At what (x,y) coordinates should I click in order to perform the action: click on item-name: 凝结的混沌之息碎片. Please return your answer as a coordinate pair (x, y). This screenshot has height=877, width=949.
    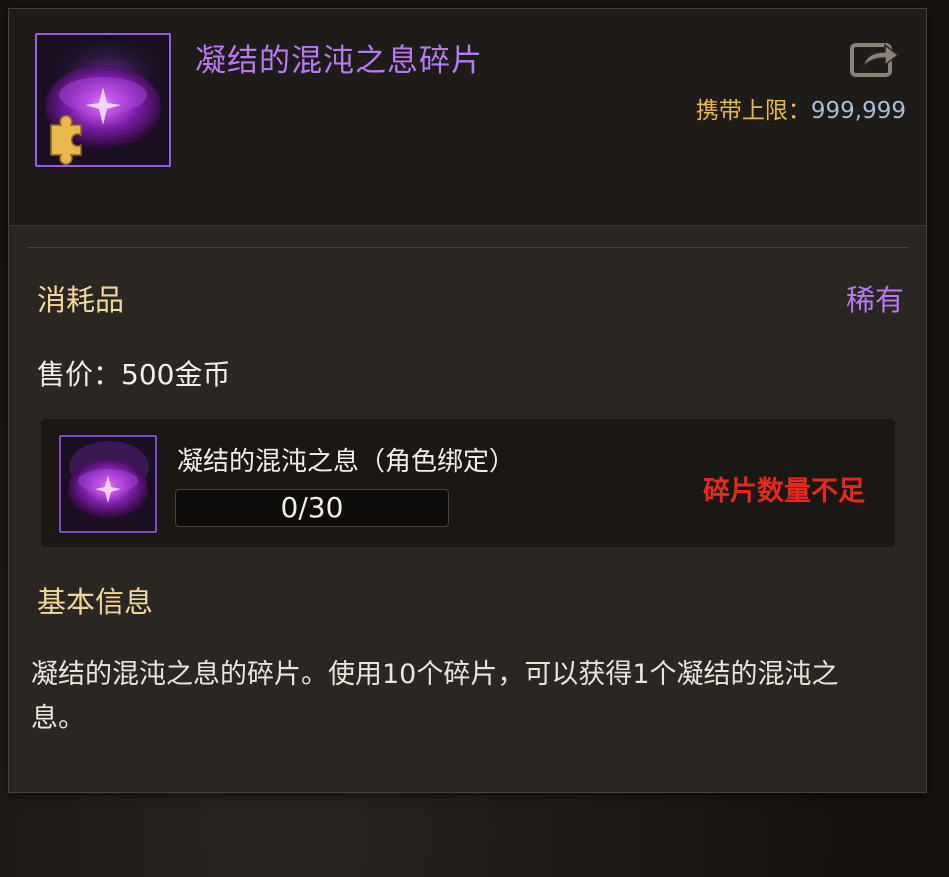
    Looking at the image, I should click on (339, 61).